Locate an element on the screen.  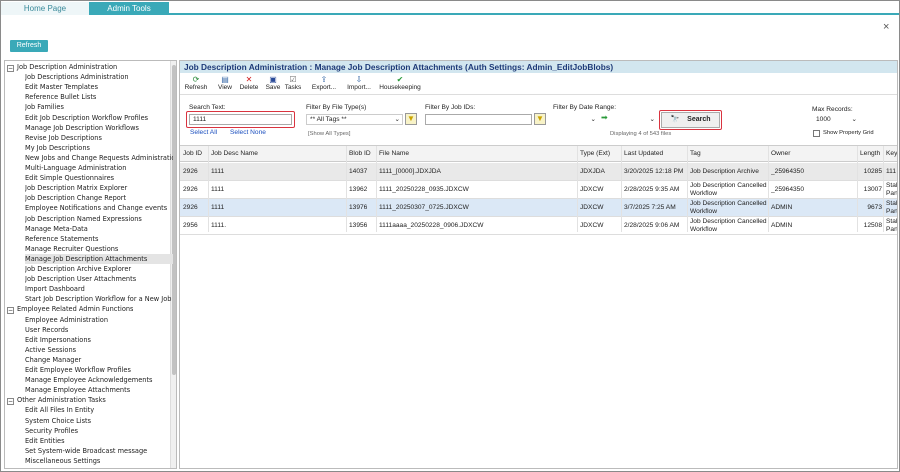
tree-item-job-description-named-expressions: Job Description Named Expressions is located at coordinates (99, 219).